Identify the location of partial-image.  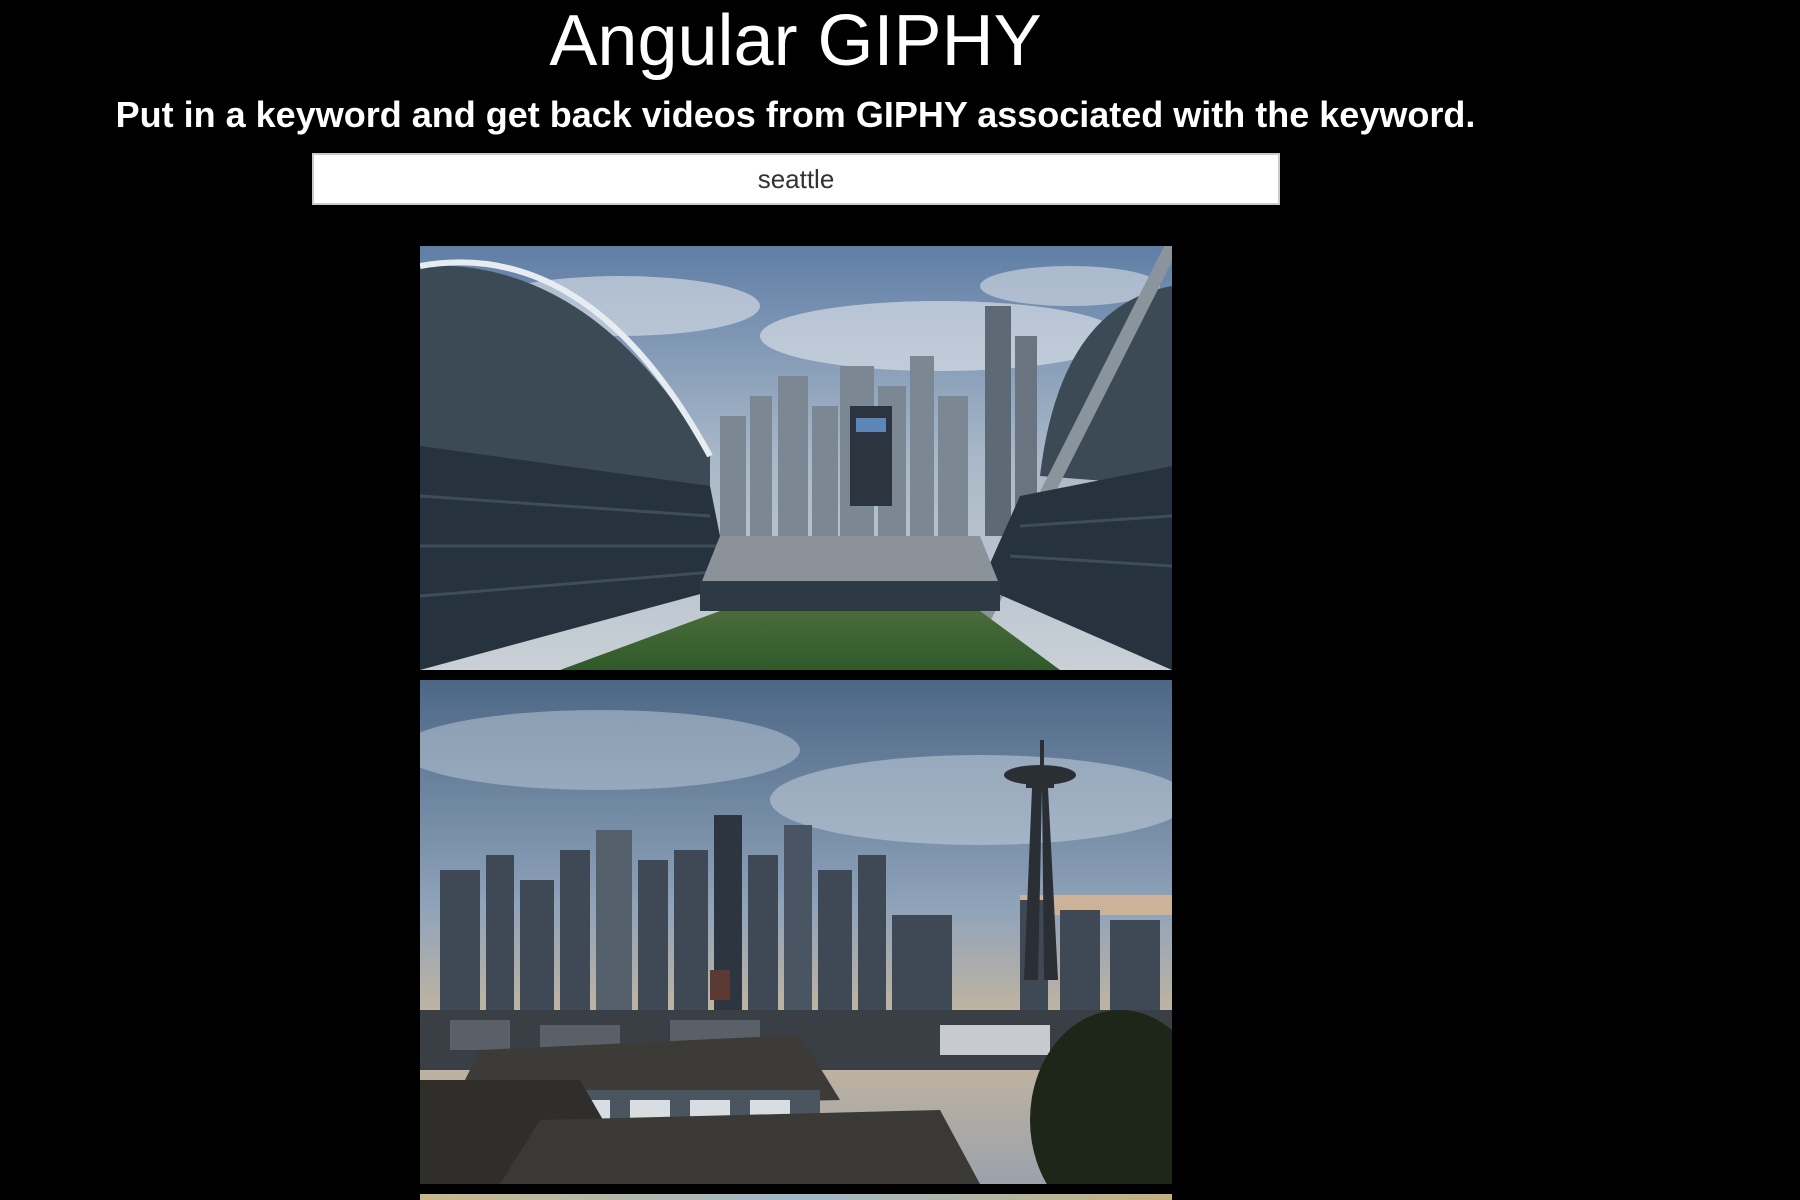
(796, 1197).